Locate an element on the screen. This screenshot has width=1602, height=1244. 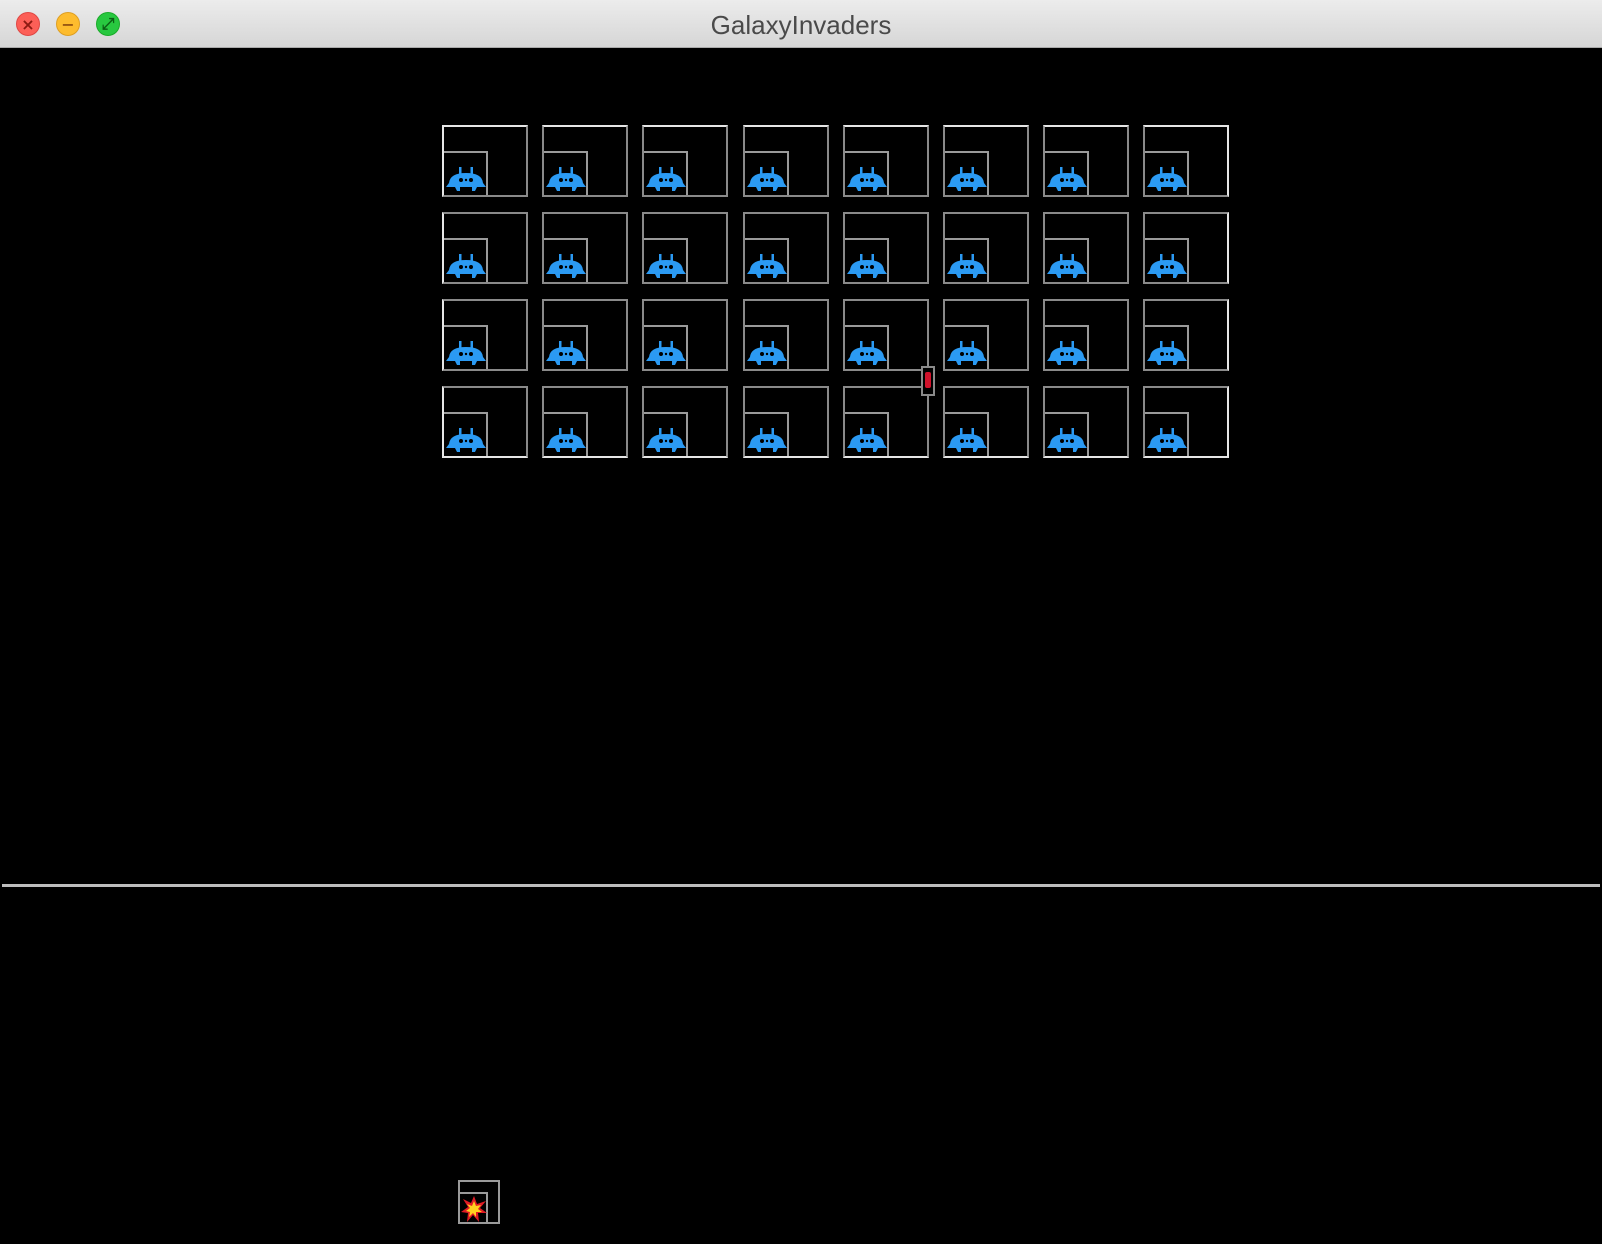
enemy-bomb is located at coordinates (928, 381).